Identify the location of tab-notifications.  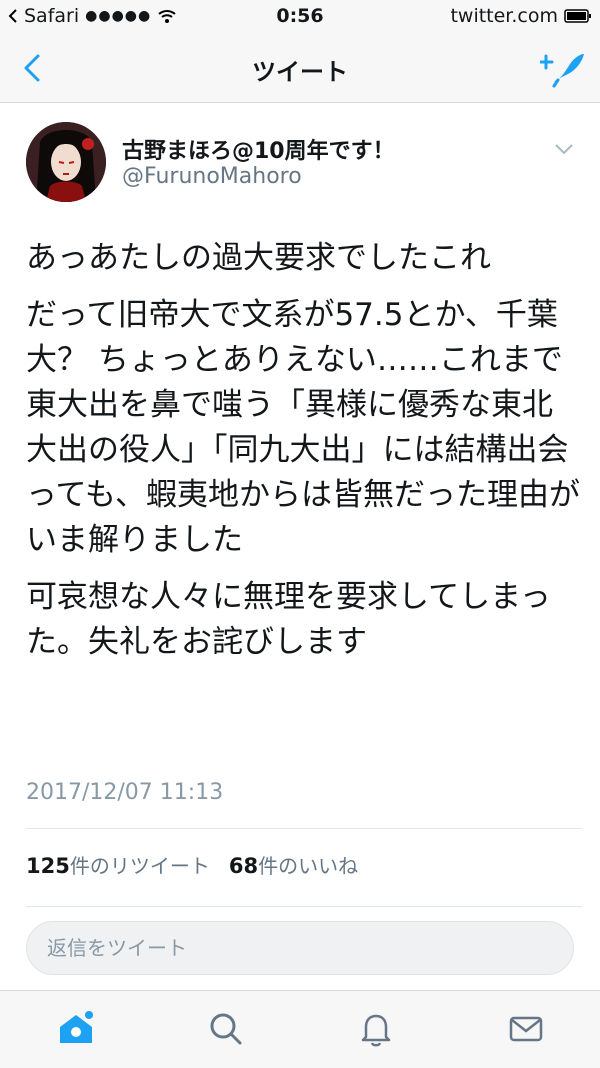
(376, 1029).